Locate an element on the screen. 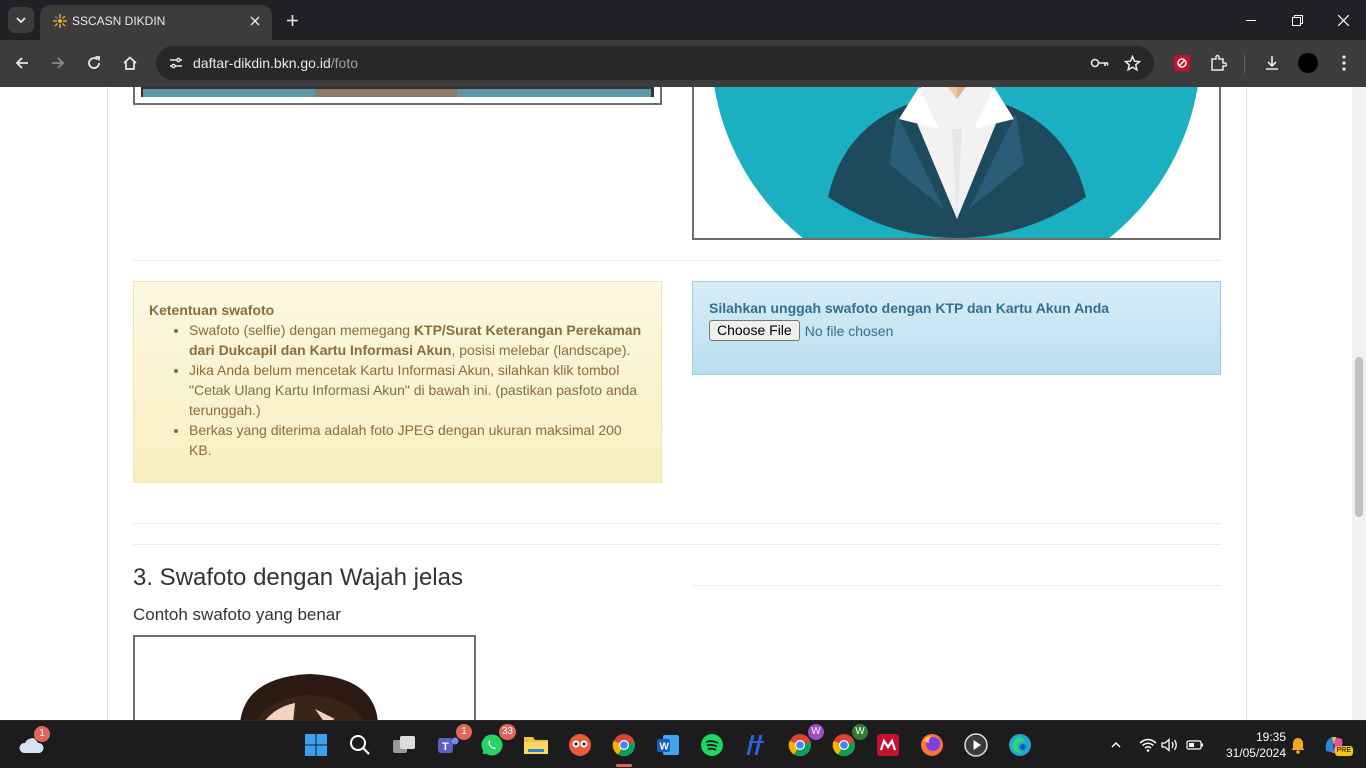  slashes-app is located at coordinates (756, 745).